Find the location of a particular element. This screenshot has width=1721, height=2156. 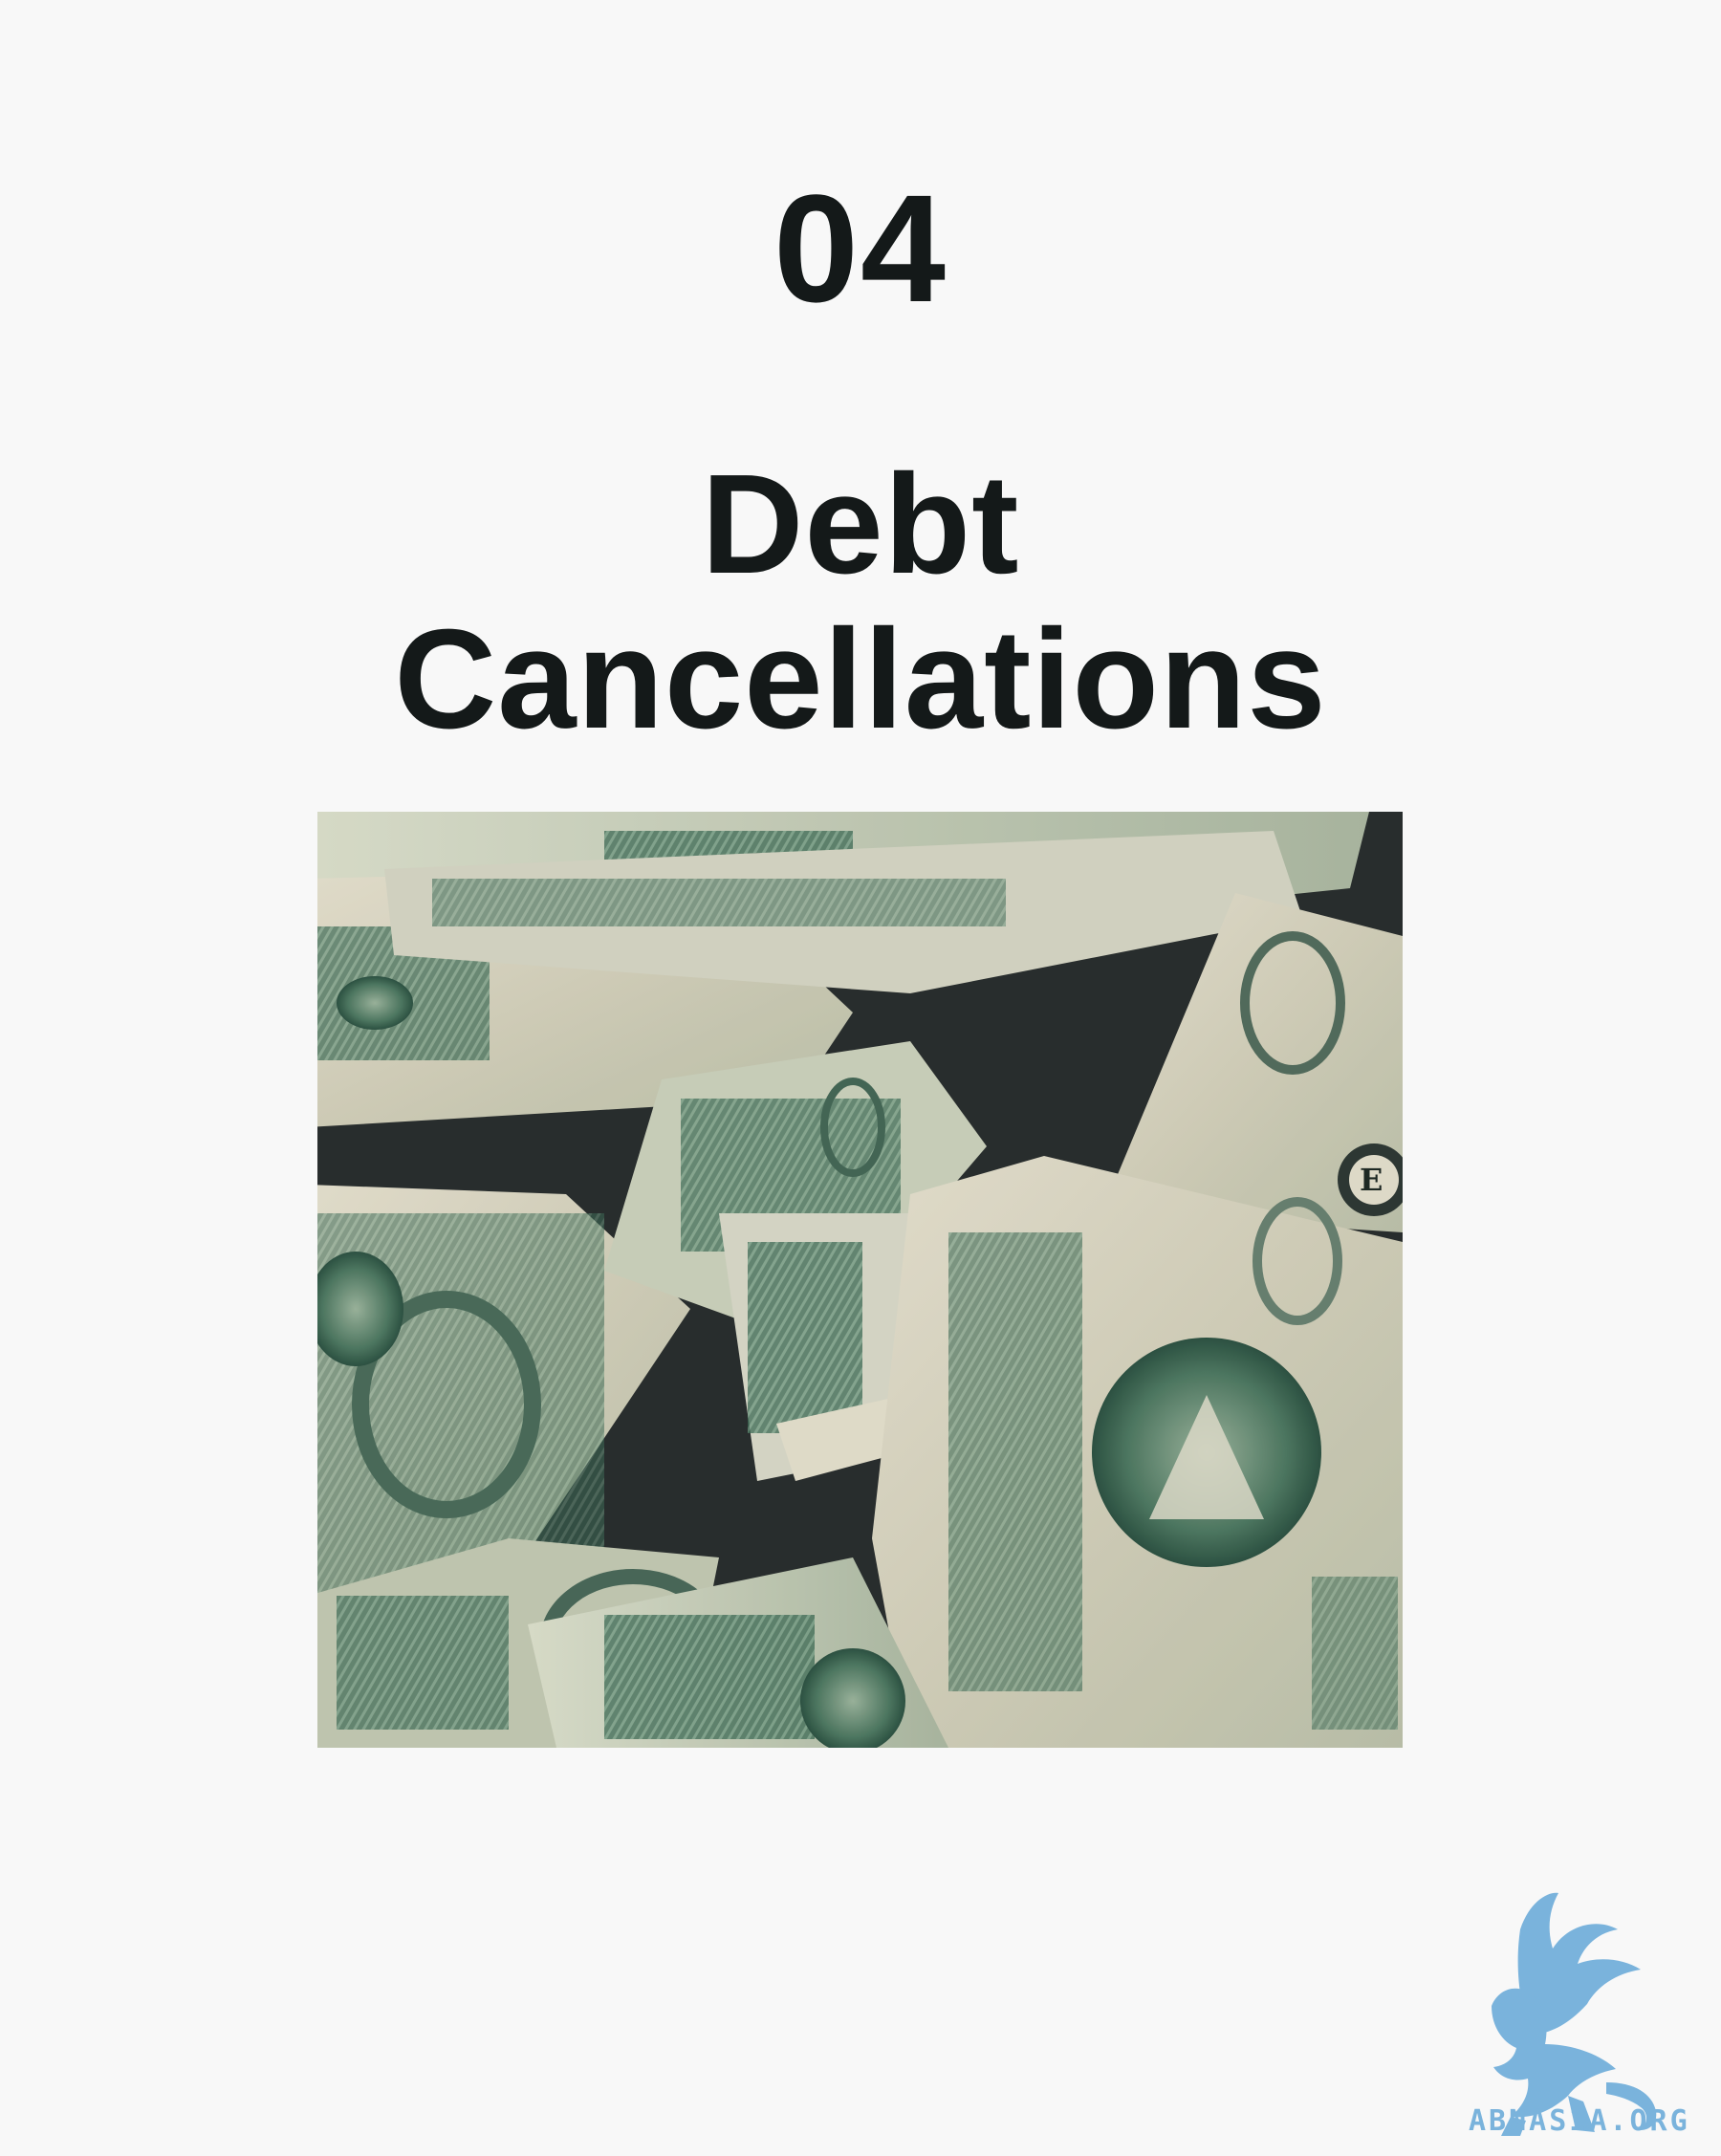

logo-text: ABNASIA.ORG is located at coordinates (1579, 2121).